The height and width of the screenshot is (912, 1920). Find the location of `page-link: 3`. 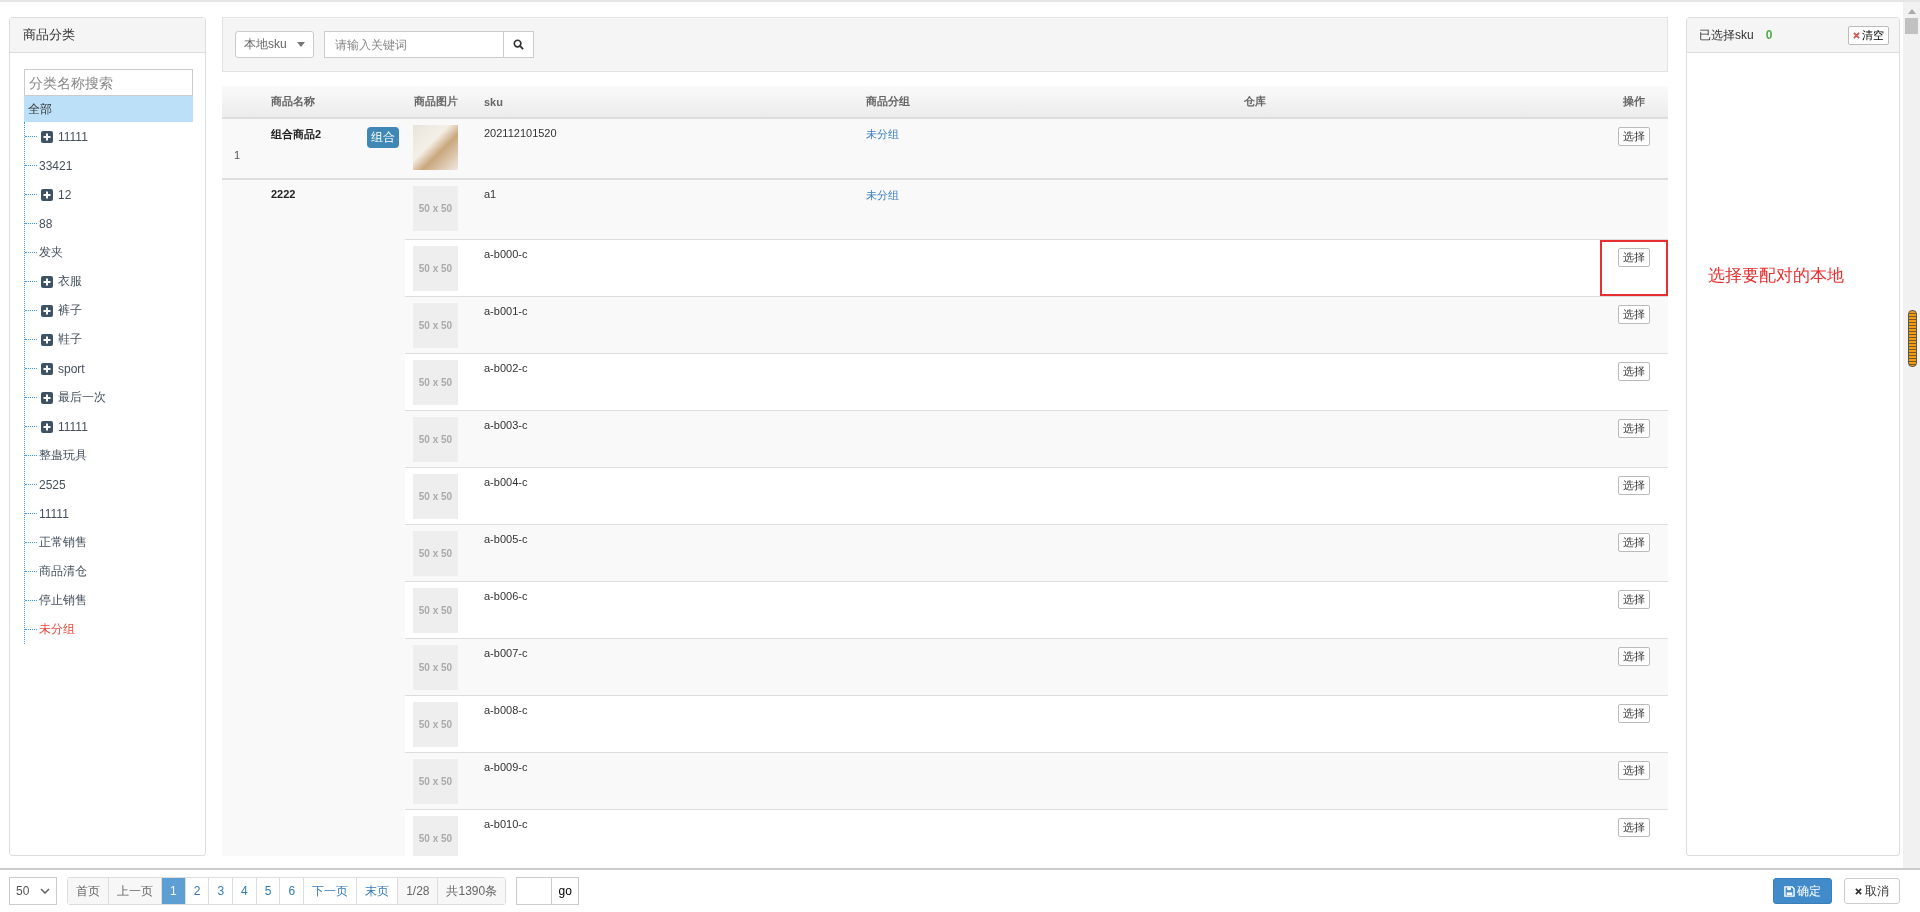

page-link: 3 is located at coordinates (220, 891).